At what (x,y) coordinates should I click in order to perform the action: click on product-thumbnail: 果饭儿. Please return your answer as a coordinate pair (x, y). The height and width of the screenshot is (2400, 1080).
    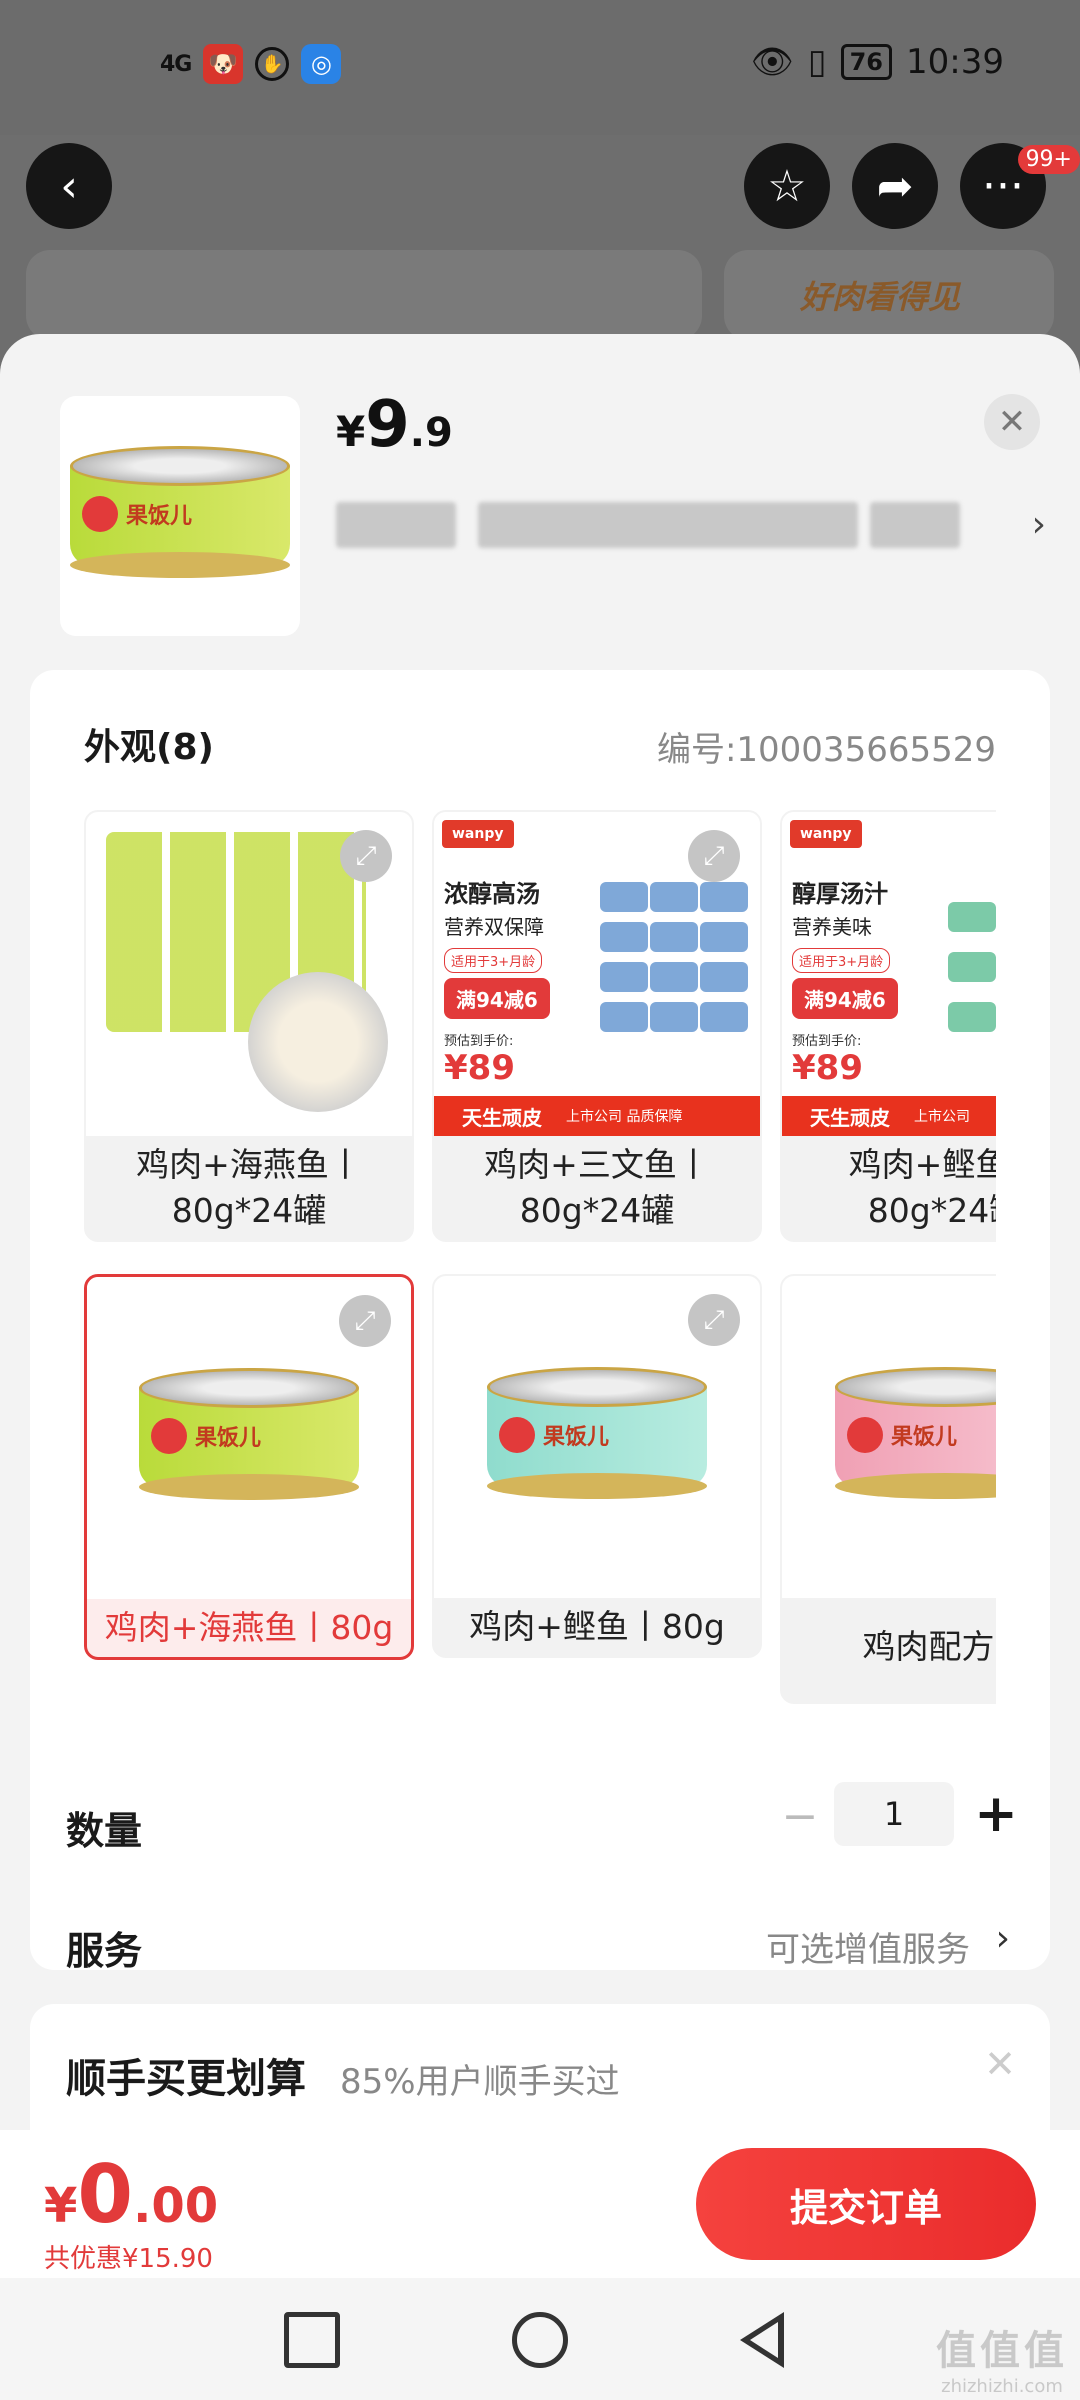
    Looking at the image, I should click on (180, 516).